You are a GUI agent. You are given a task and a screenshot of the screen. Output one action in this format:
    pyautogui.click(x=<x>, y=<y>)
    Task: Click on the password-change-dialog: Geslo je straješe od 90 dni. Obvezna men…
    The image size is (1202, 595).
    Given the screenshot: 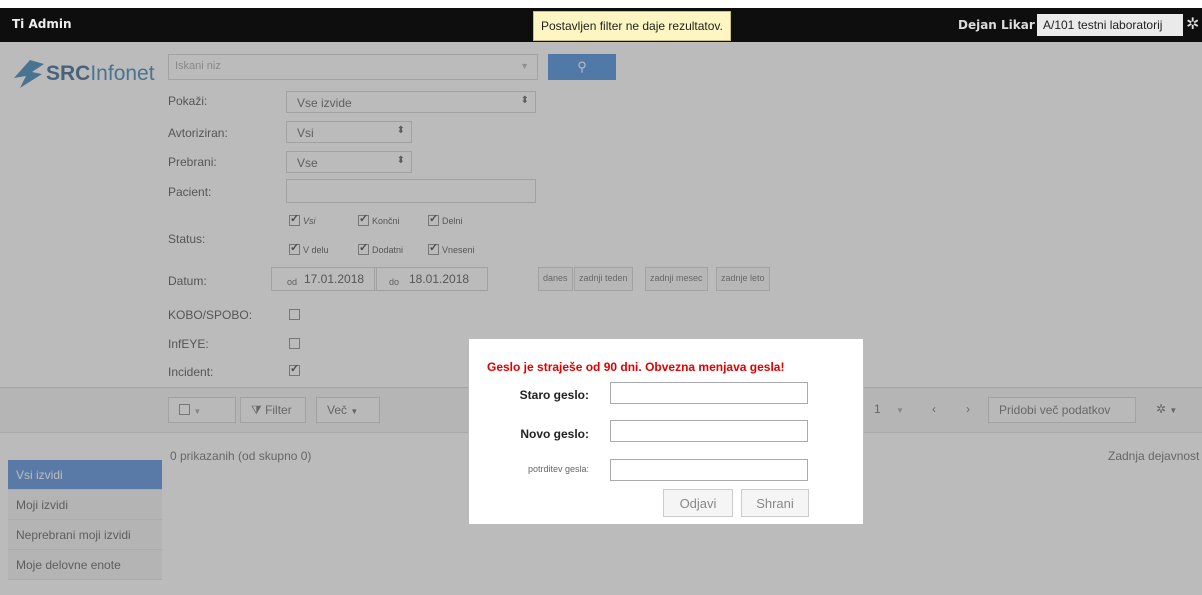 What is the action you would take?
    pyautogui.click(x=666, y=431)
    